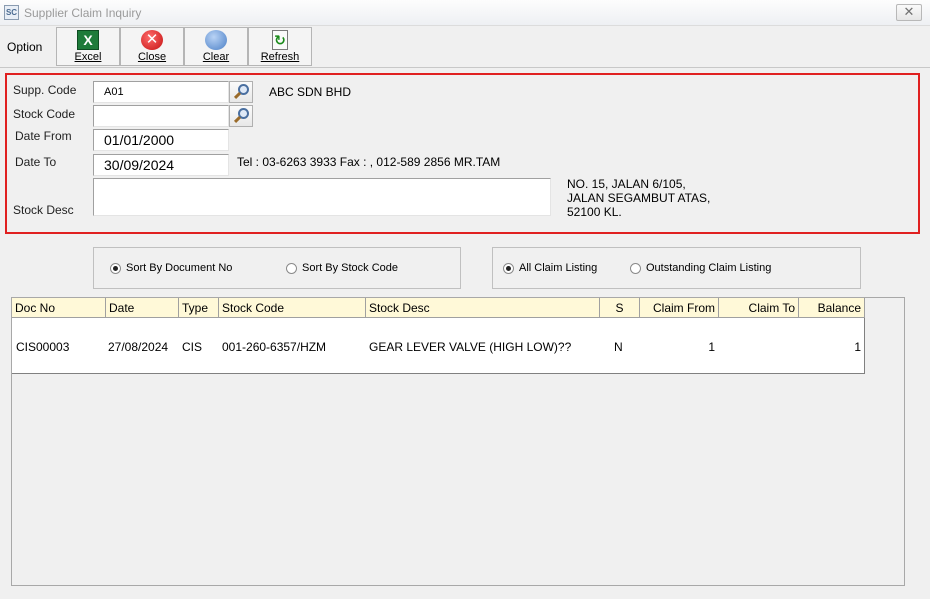 The image size is (930, 599). What do you see at coordinates (470, 347) in the screenshot?
I see `cell-stock-desc: GEAR LEVER VALVE (HIGH LOW)??` at bounding box center [470, 347].